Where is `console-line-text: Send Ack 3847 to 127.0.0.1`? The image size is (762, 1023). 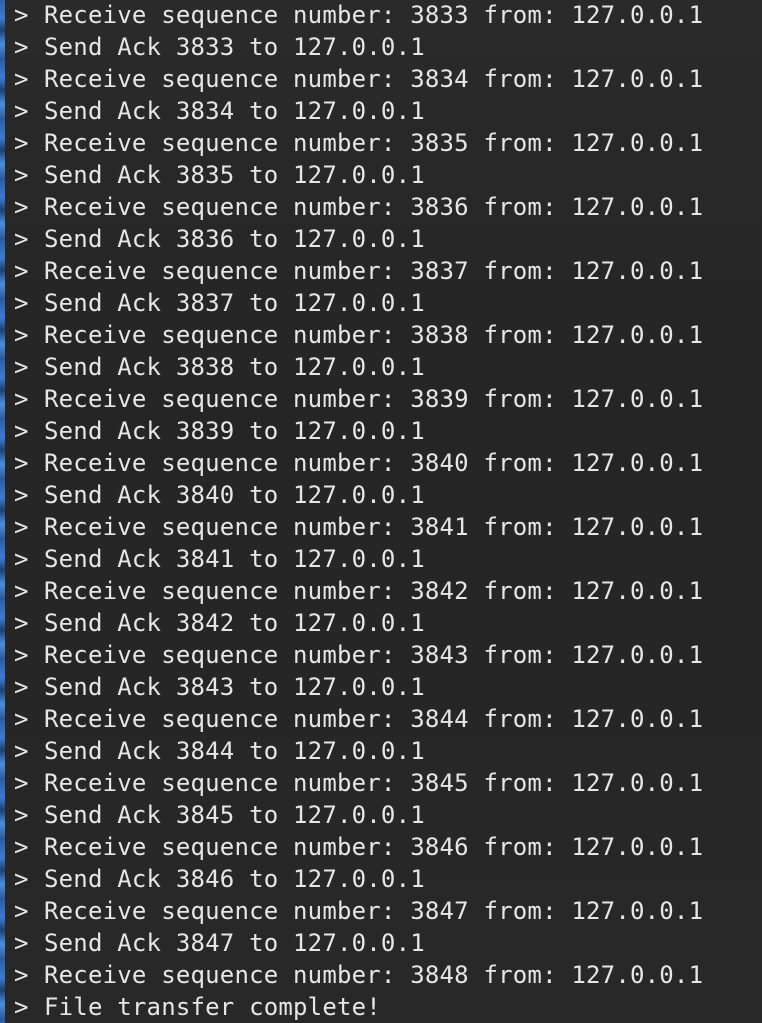 console-line-text: Send Ack 3847 to 127.0.0.1 is located at coordinates (234, 943).